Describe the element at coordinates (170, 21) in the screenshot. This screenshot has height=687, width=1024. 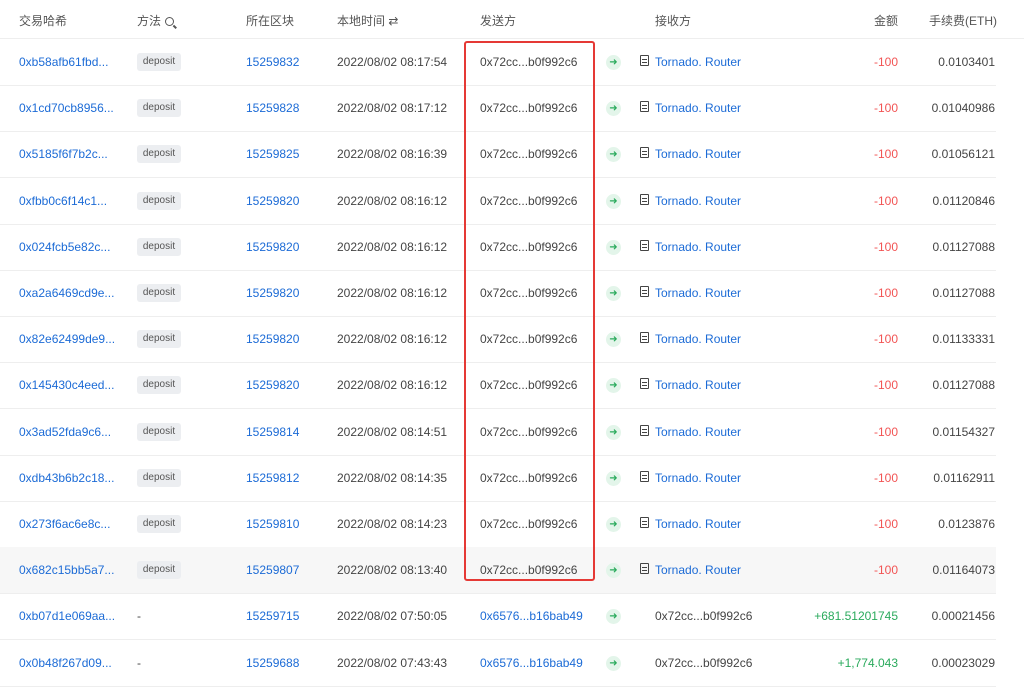
I see `search-icon` at that location.